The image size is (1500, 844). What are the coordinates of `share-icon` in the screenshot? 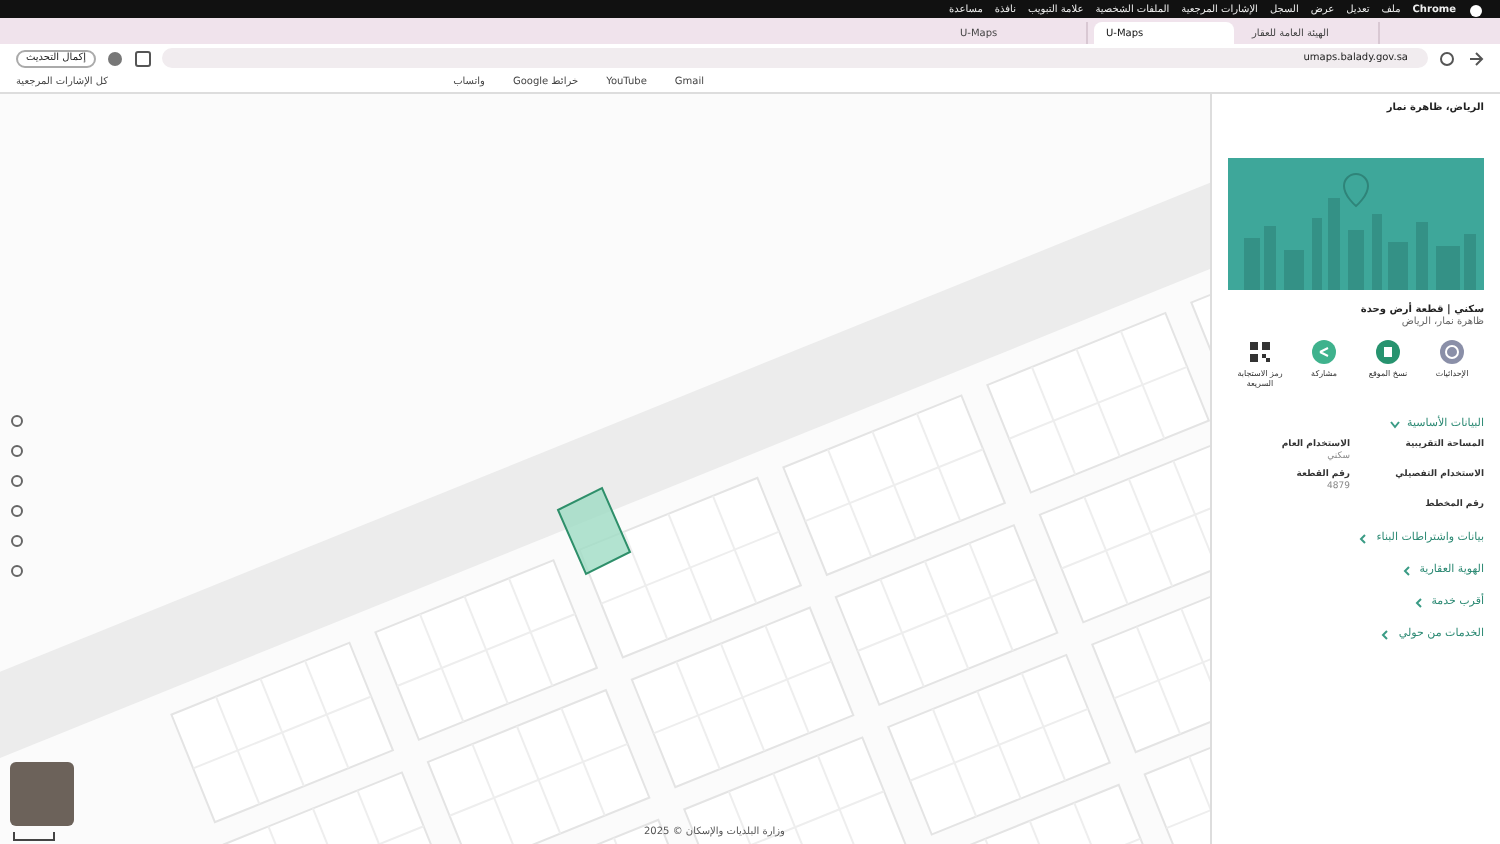 It's located at (1324, 352).